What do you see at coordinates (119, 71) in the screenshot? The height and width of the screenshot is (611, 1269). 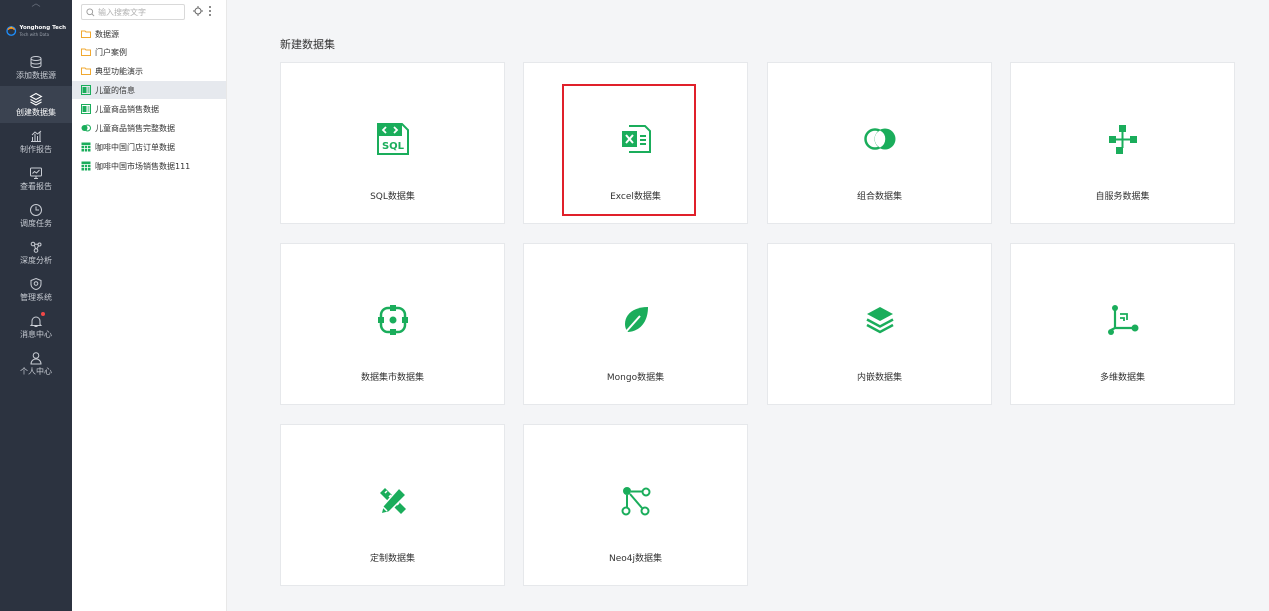 I see `tree-item-label: 典型功能演示` at bounding box center [119, 71].